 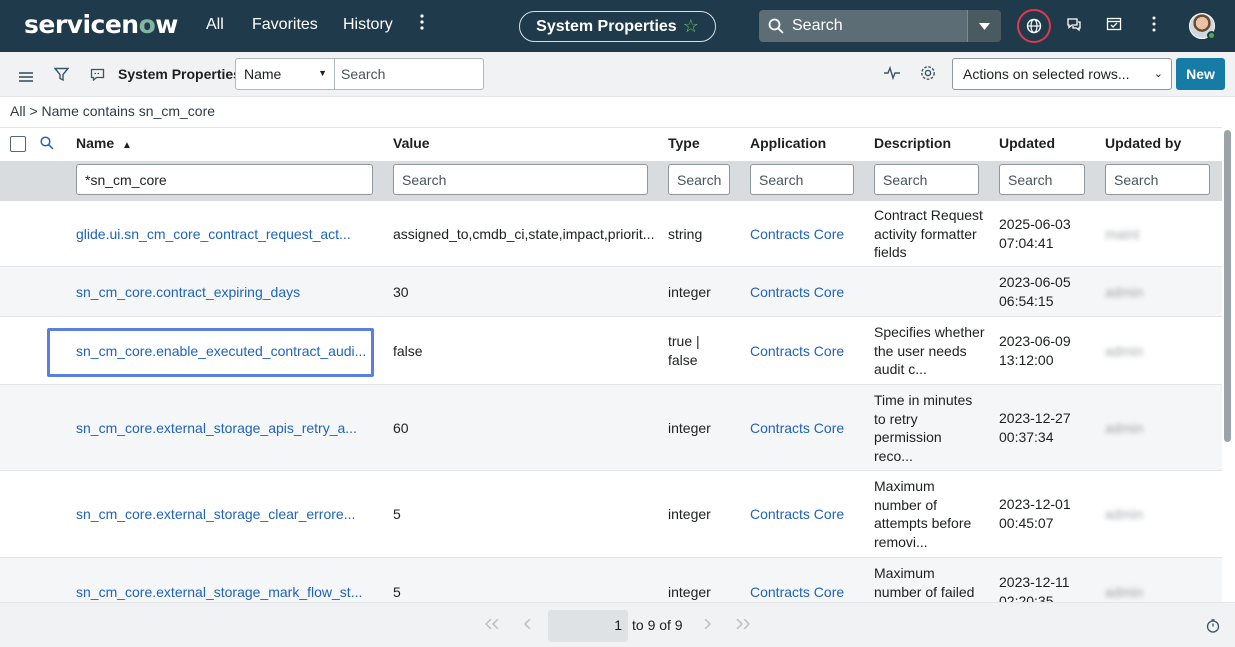 I want to click on column-header-value: Value, so click(x=411, y=143).